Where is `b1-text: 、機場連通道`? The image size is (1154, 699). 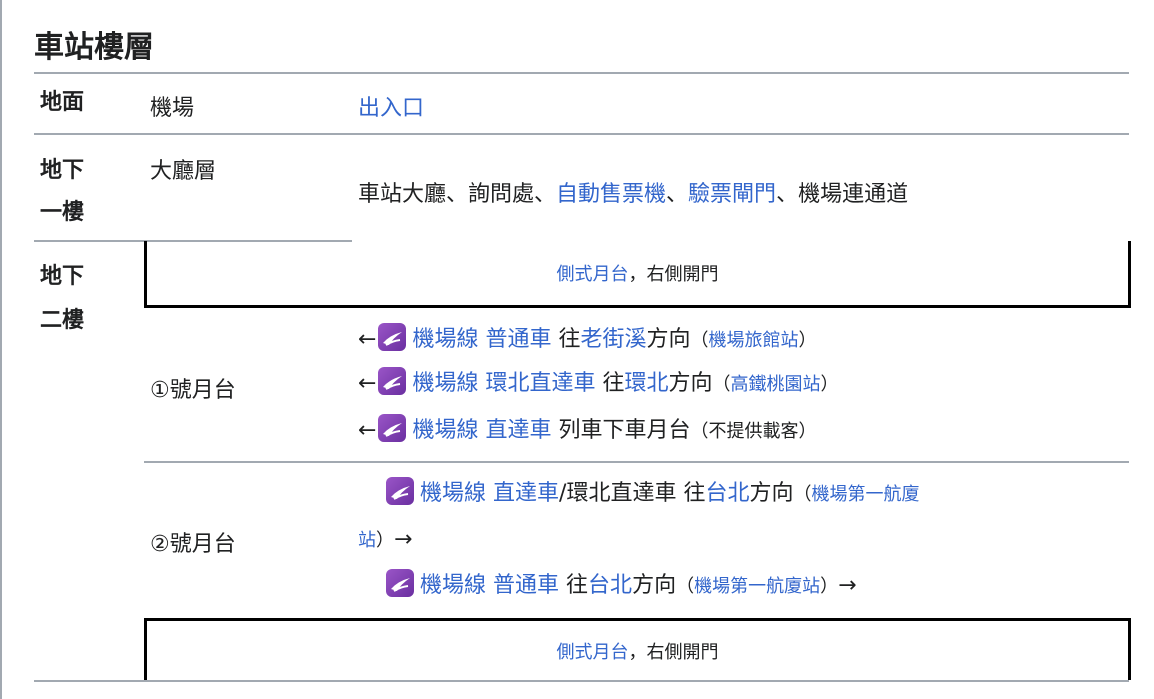
b1-text: 、機場連通道 is located at coordinates (842, 194).